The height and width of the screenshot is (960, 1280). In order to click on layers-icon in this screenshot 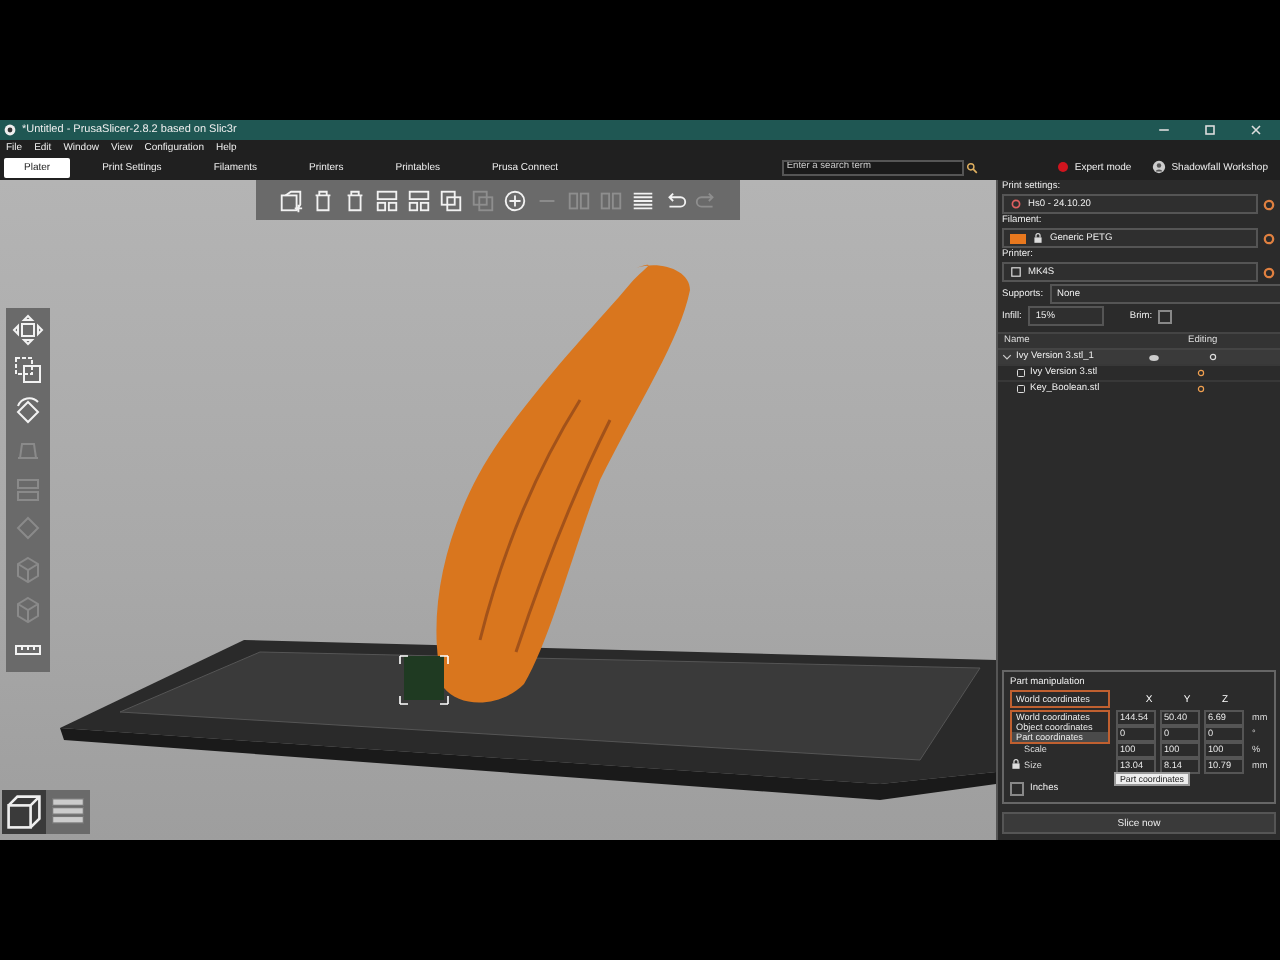, I will do `click(642, 200)`.